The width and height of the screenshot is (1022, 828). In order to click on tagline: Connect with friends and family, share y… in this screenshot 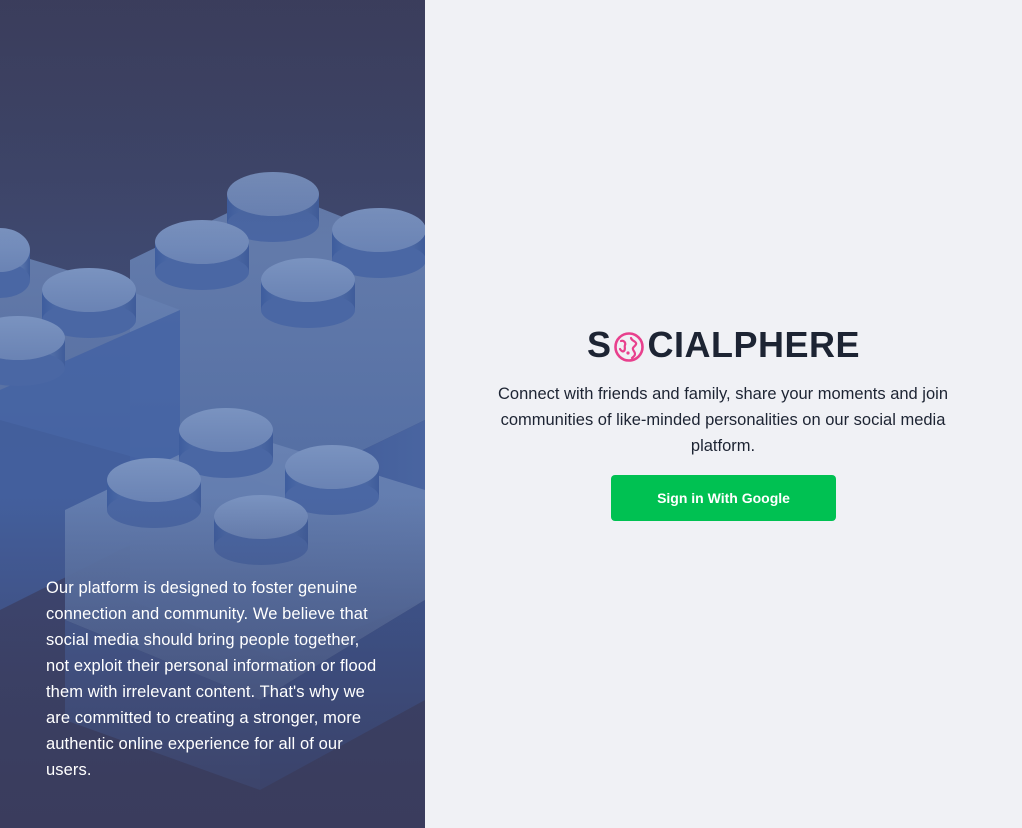, I will do `click(723, 420)`.